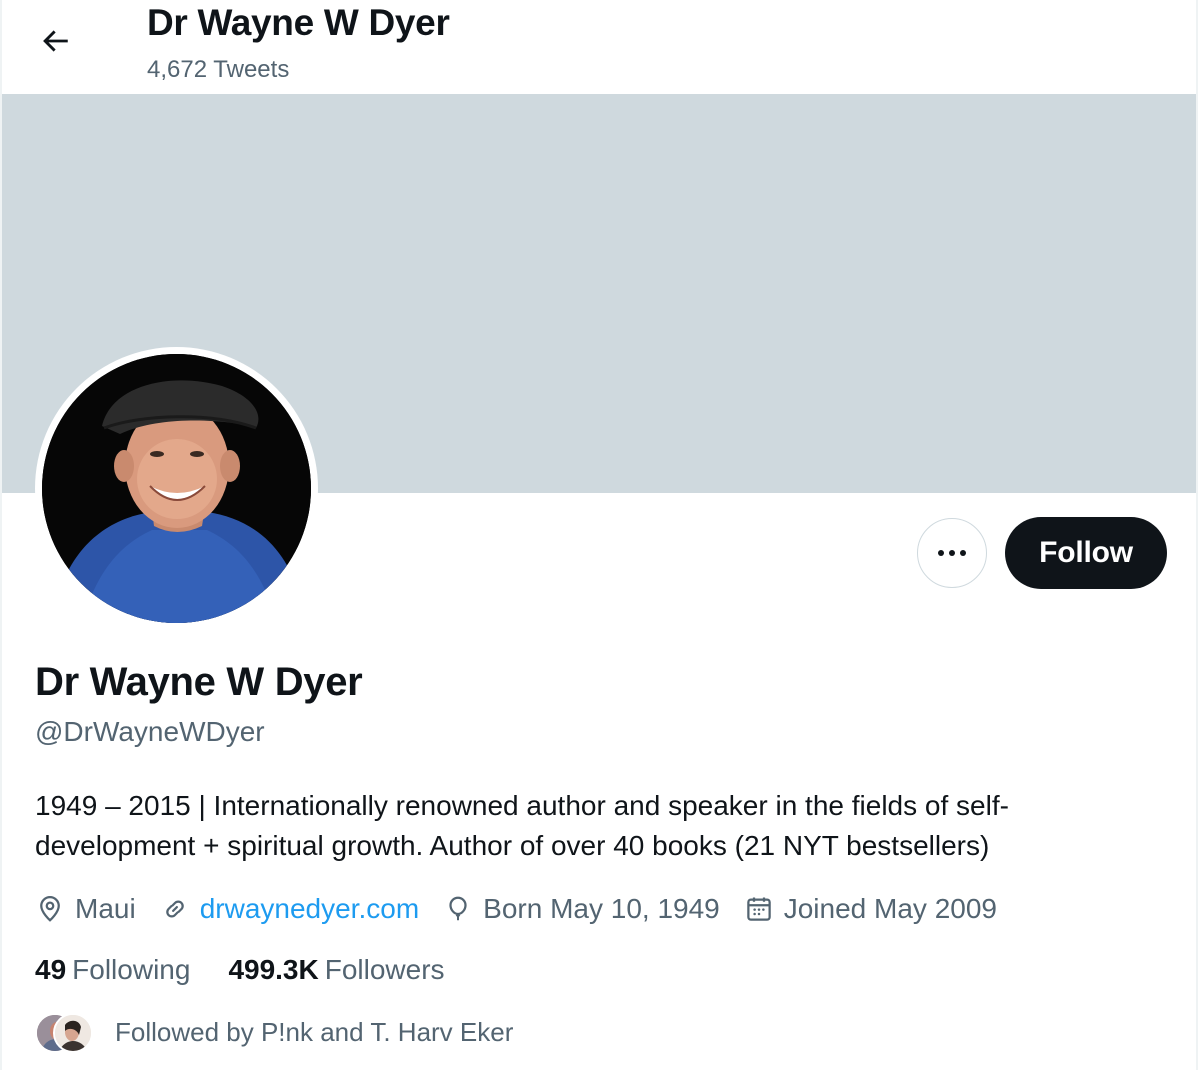 This screenshot has height=1070, width=1204. What do you see at coordinates (51, 969) in the screenshot?
I see `following-count: 49` at bounding box center [51, 969].